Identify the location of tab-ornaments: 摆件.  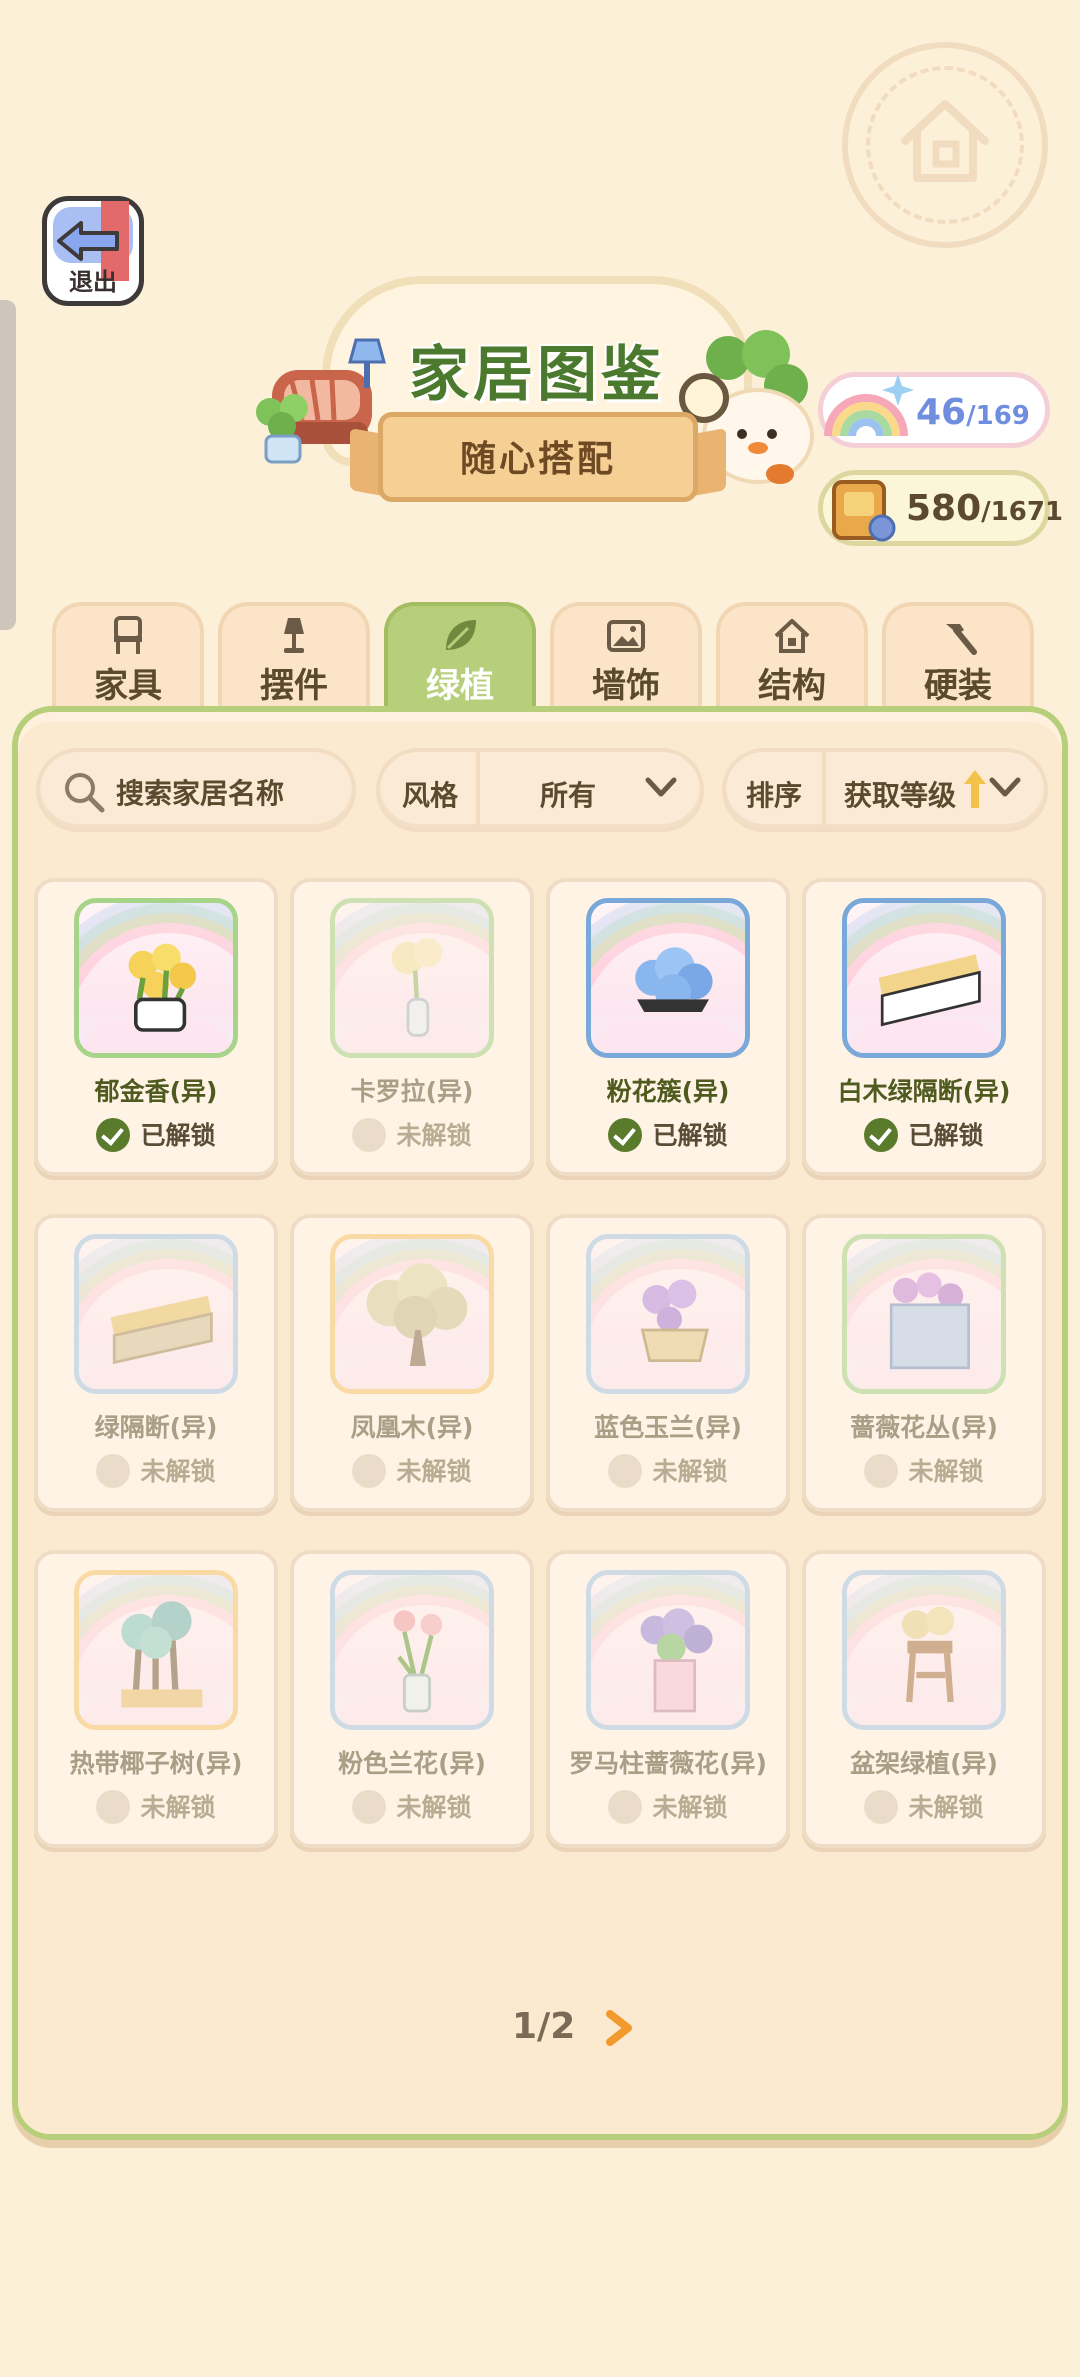
(294, 658).